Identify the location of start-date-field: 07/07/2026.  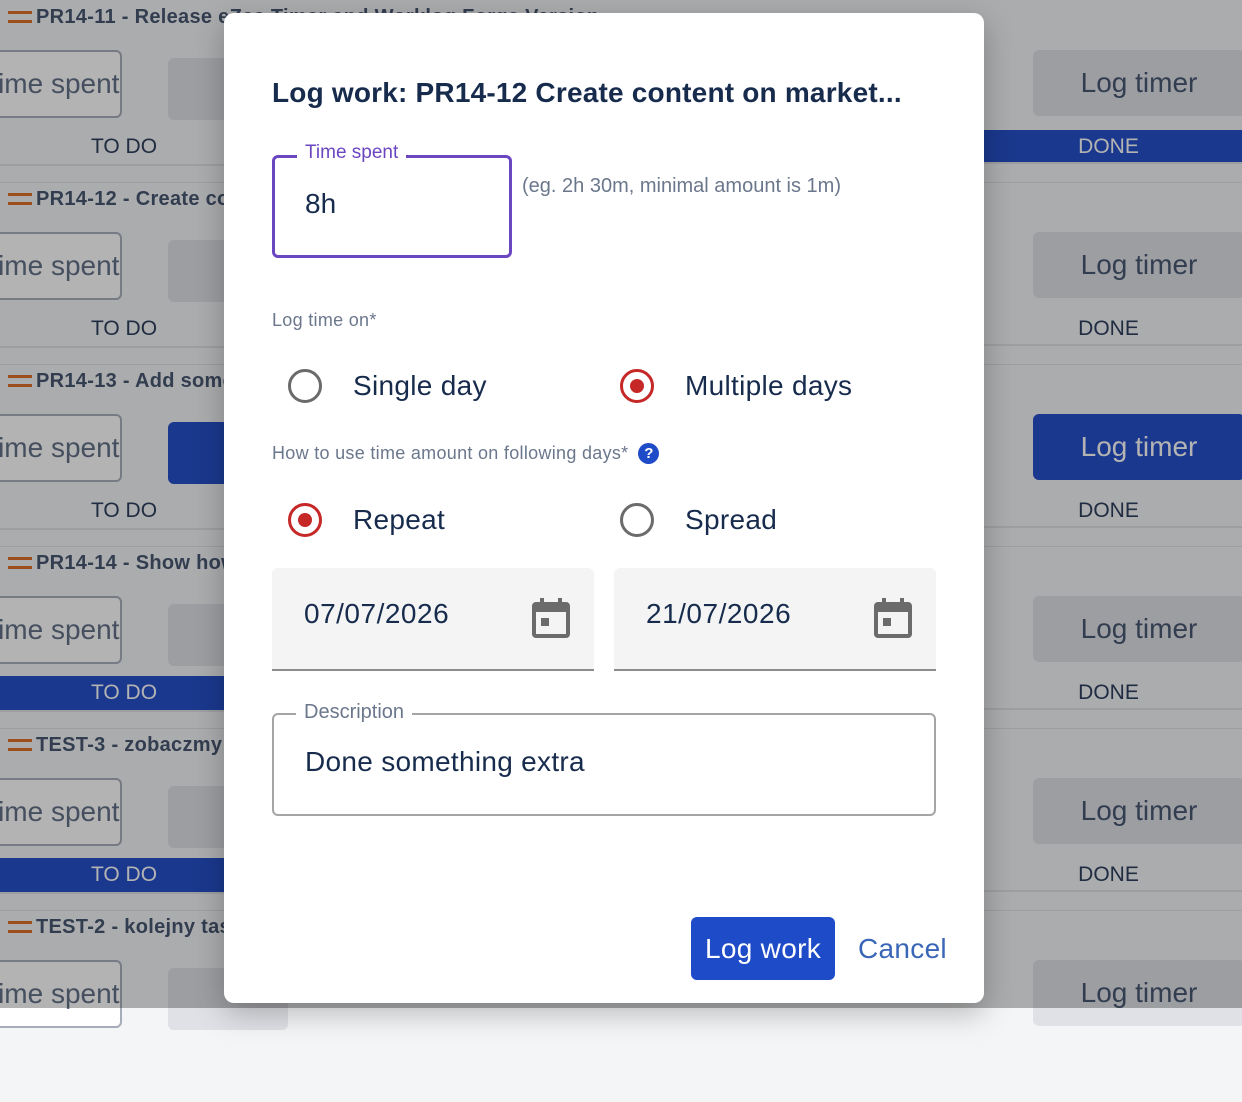
(433, 619).